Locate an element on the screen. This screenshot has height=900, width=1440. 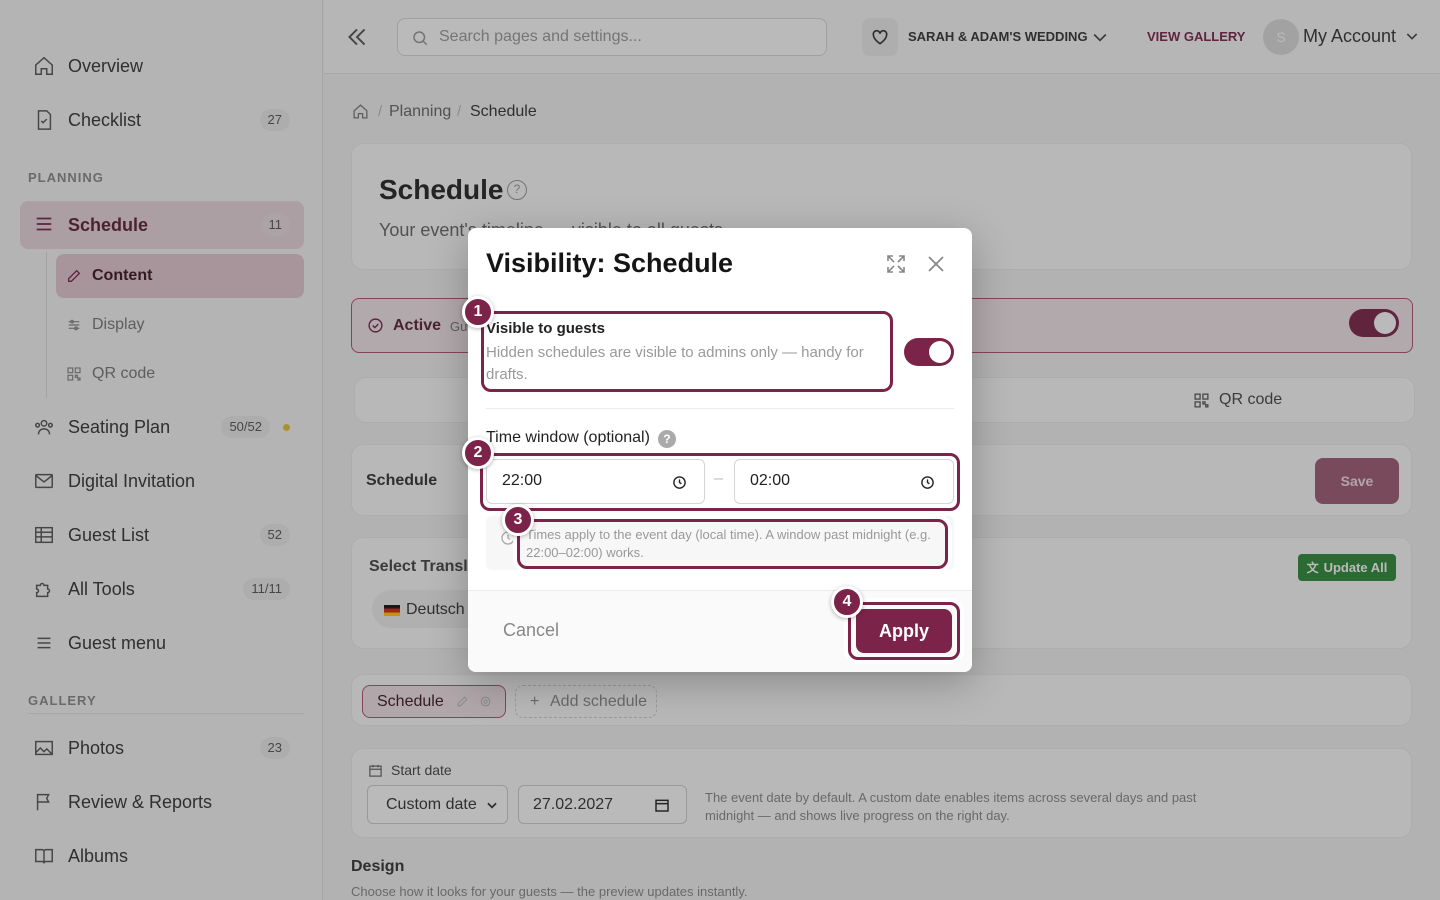
help-icon: ? is located at coordinates (667, 439).